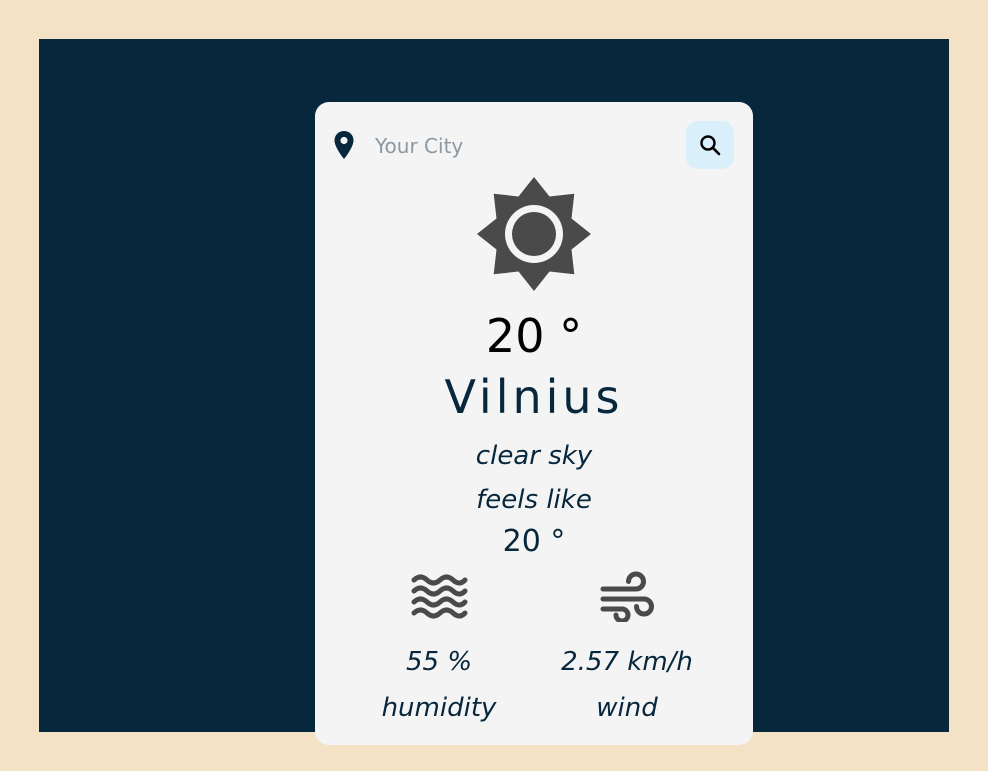  I want to click on humidity-value: 55 %, so click(439, 662).